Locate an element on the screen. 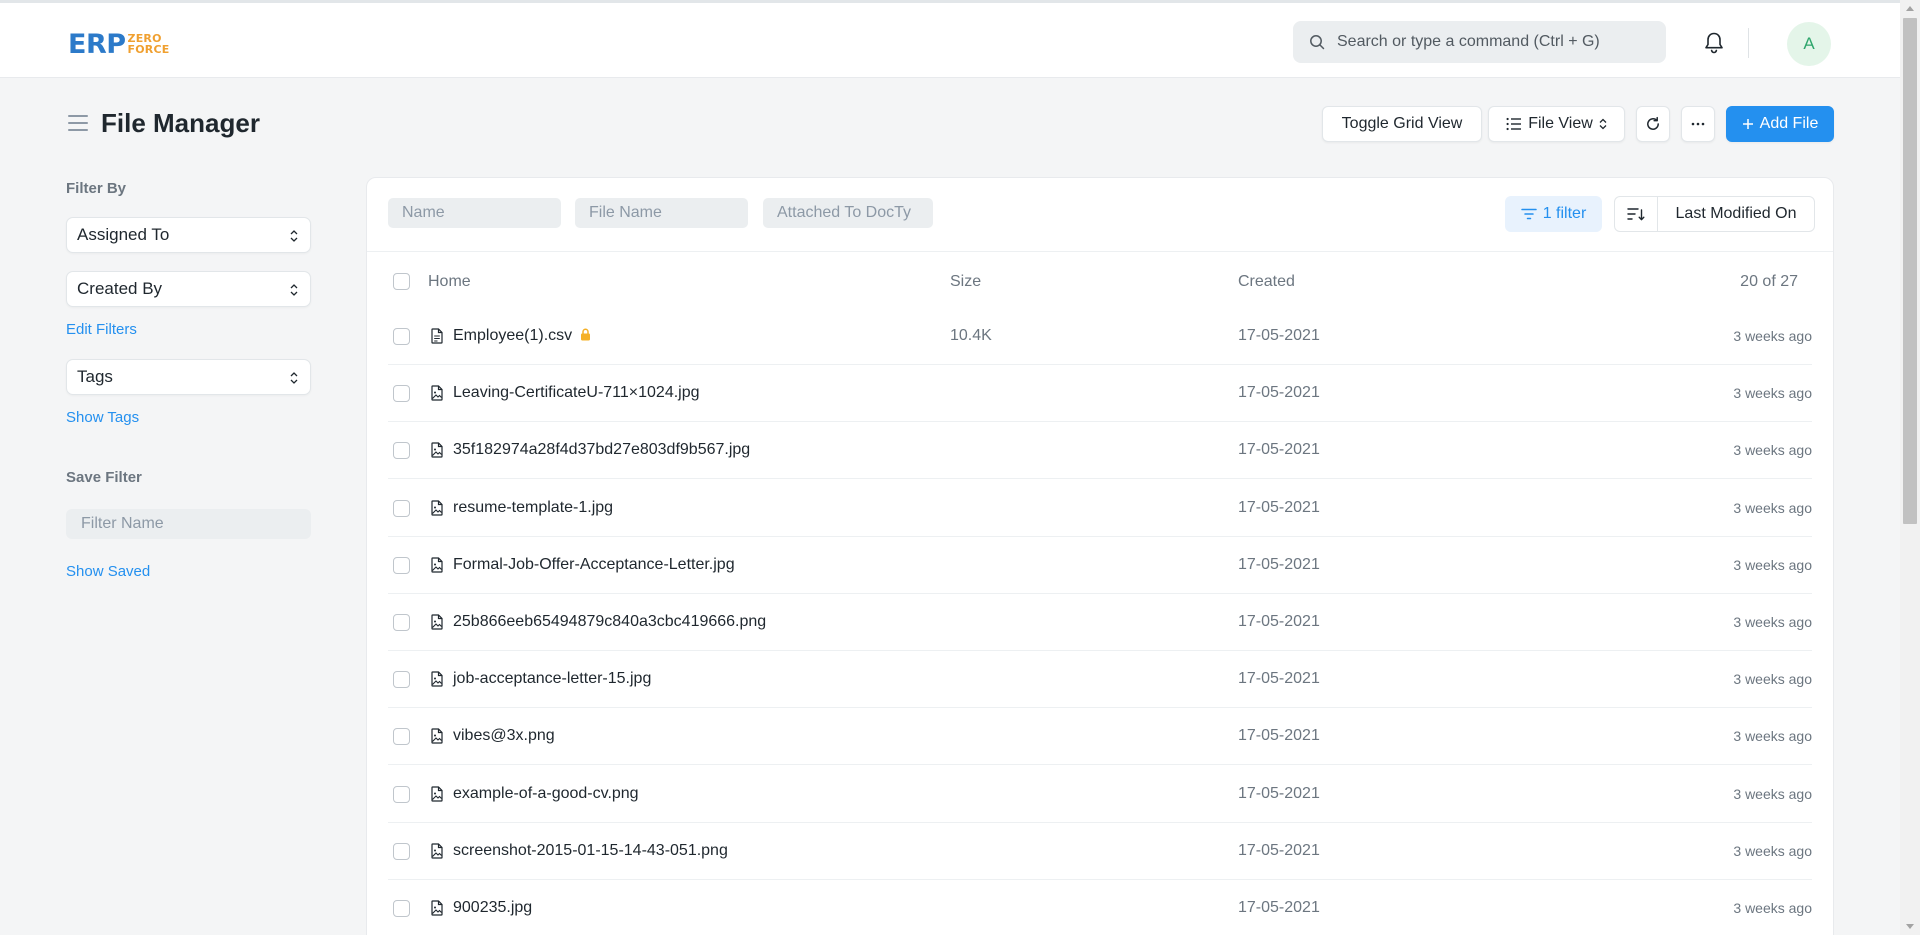 Image resolution: width=1920 pixels, height=935 pixels. file-name-link: Employee(1).csv is located at coordinates (522, 336).